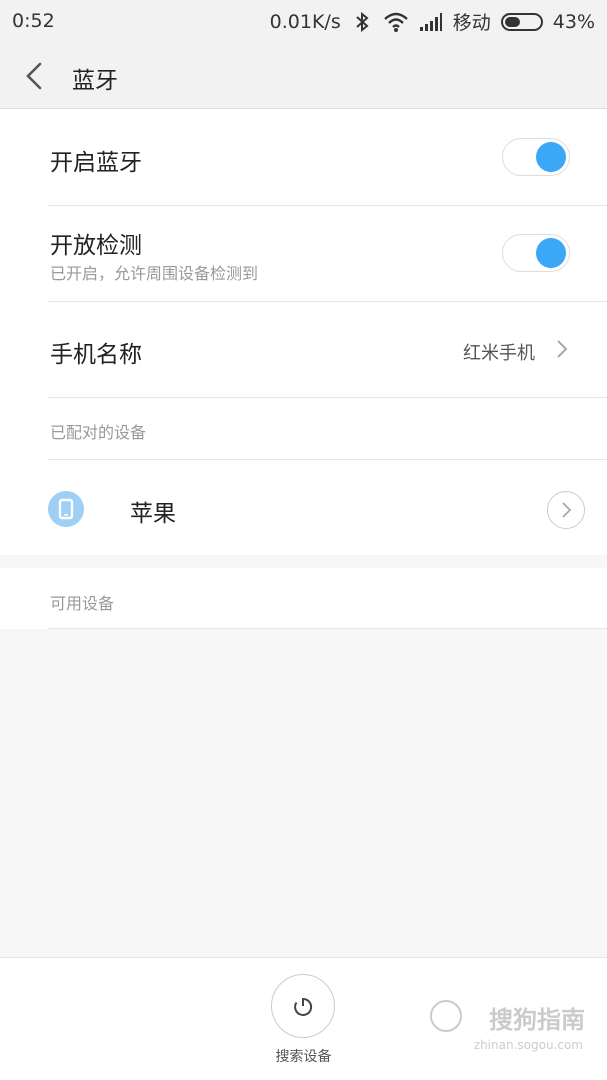 The image size is (607, 1080). I want to click on bluetooth-toggle-row: 开启蓝牙, so click(327, 157).